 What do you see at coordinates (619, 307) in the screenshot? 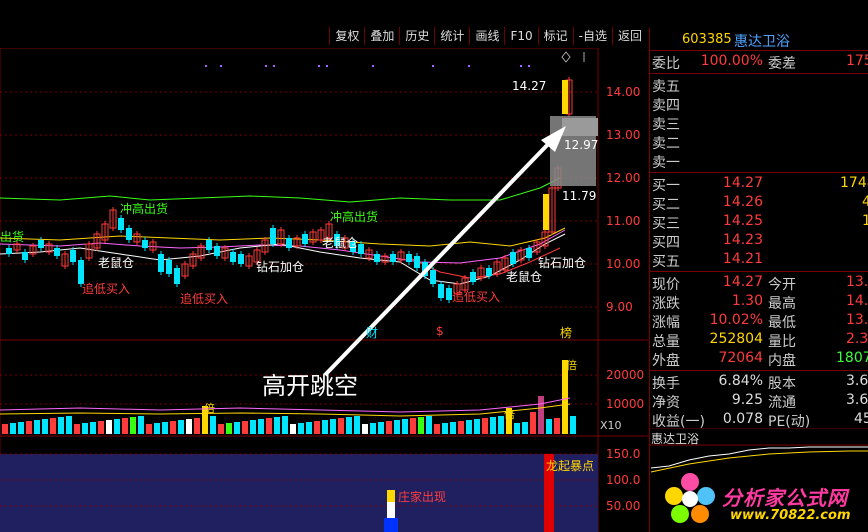
I see `price-tick-label: 9.00` at bounding box center [619, 307].